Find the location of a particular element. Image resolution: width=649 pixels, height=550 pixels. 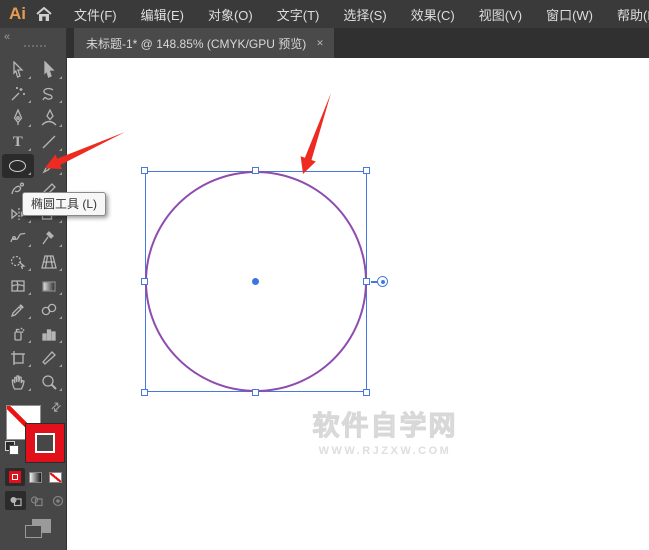

curvature-pen-icon is located at coordinates (49, 117).